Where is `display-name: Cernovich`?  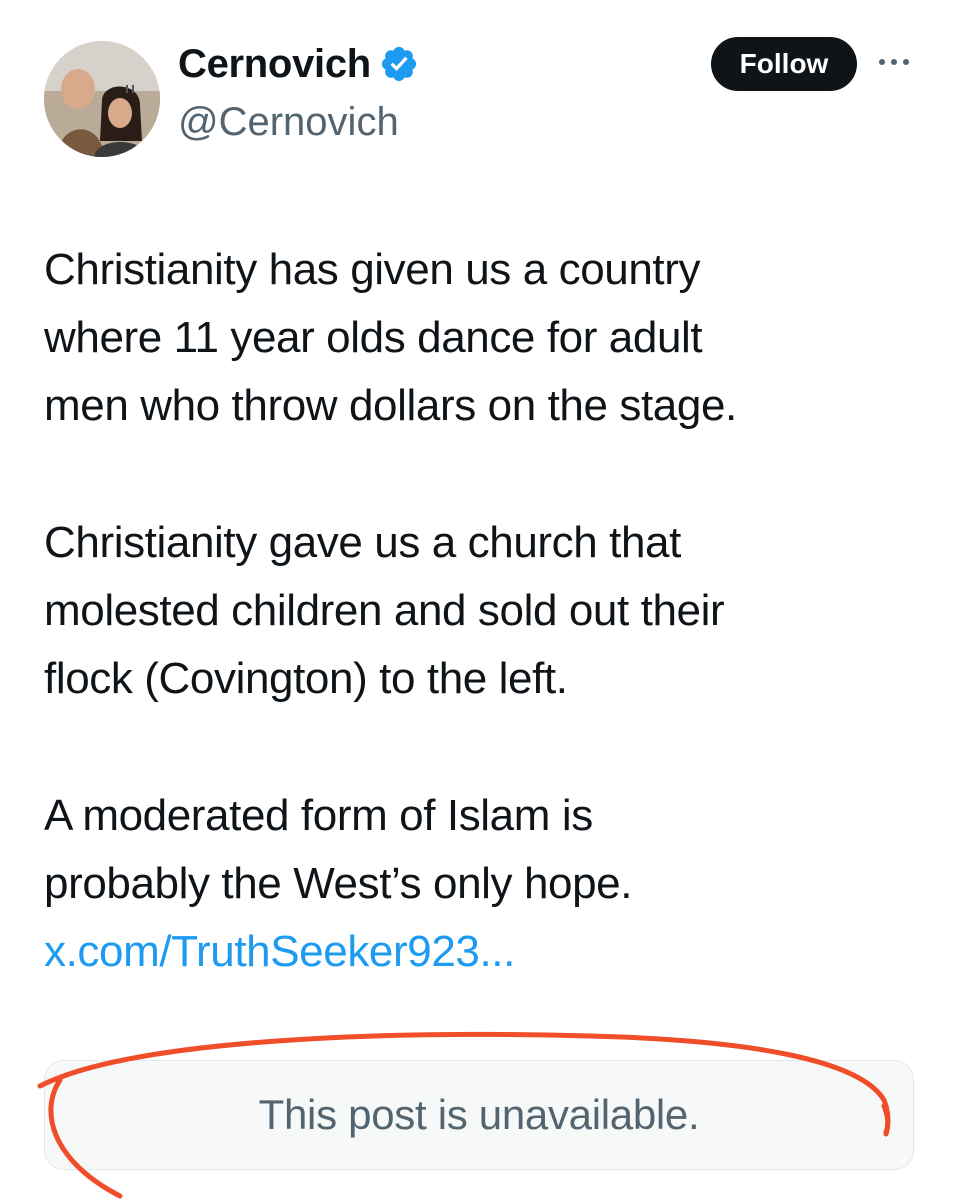 display-name: Cernovich is located at coordinates (298, 64).